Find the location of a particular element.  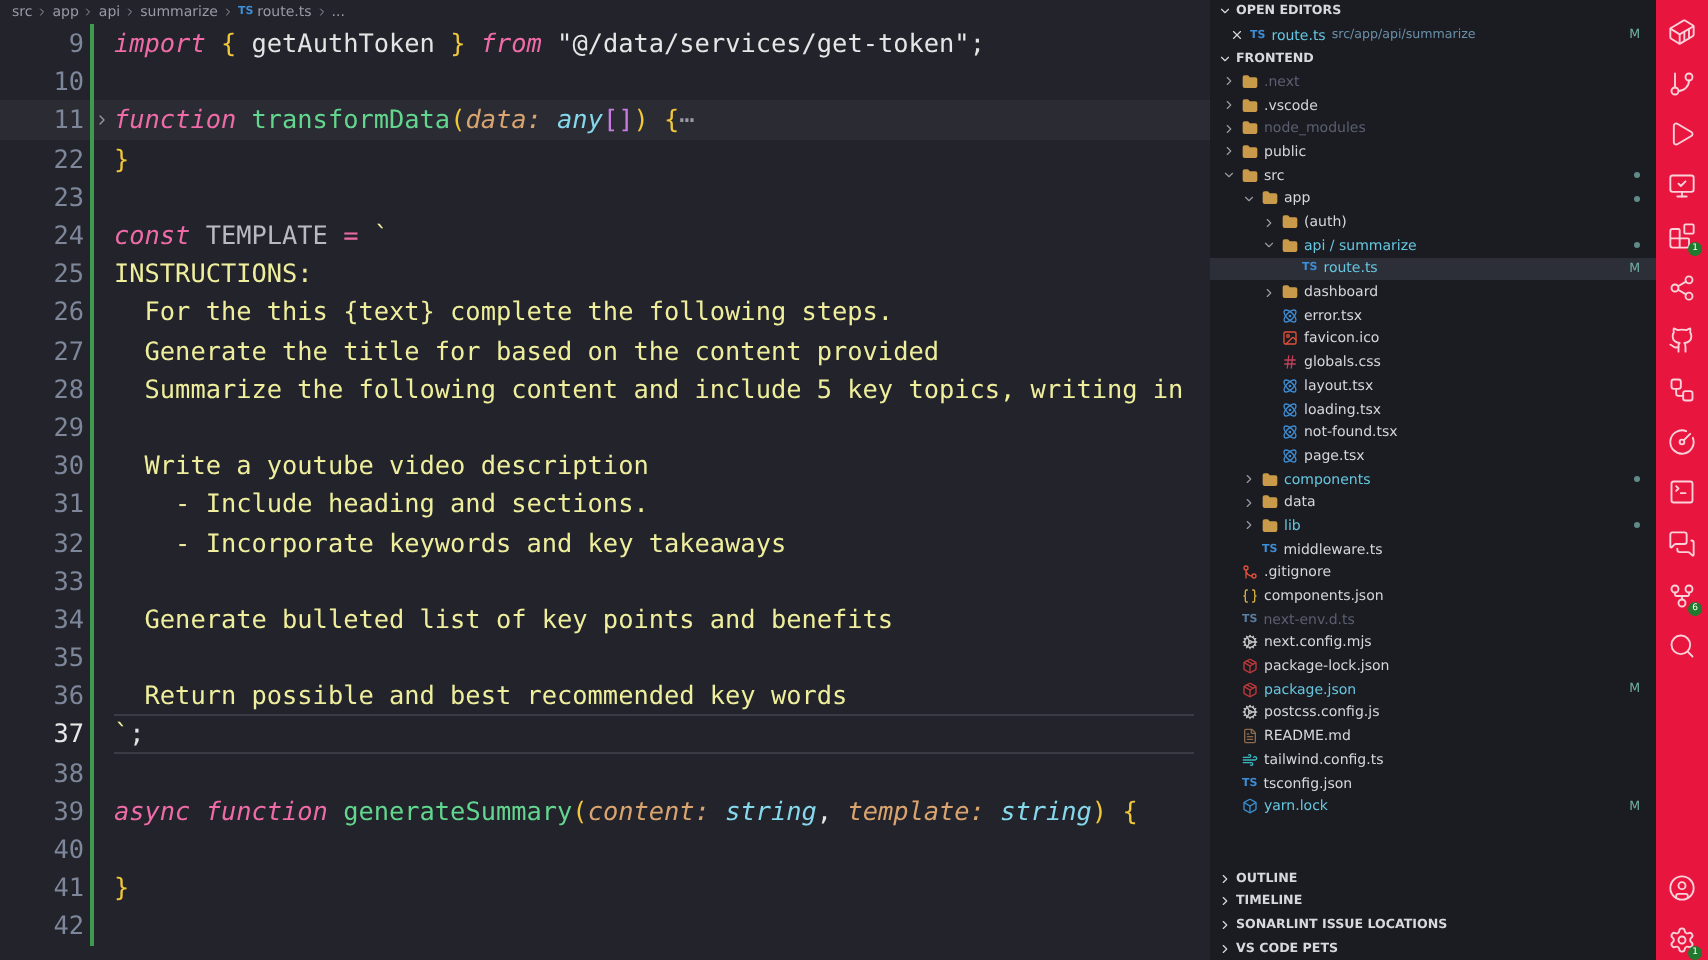

line-number: 29 is located at coordinates (67, 426).